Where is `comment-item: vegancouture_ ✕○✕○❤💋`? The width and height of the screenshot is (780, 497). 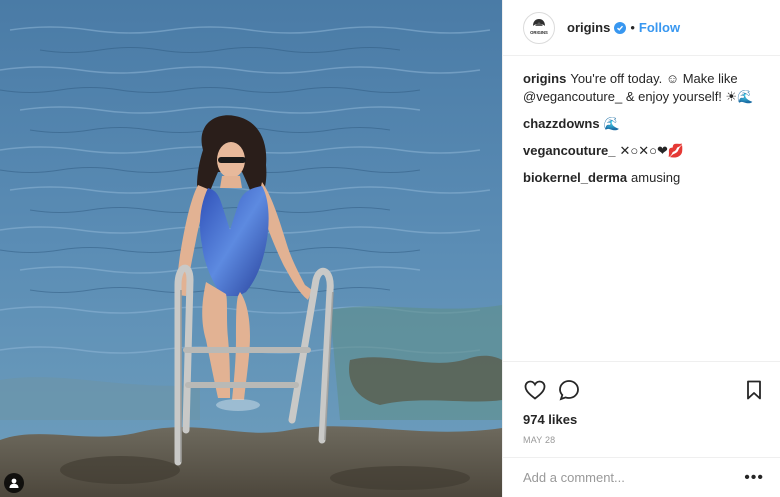
comment-item: vegancouture_ ✕○✕○❤💋 is located at coordinates (643, 151).